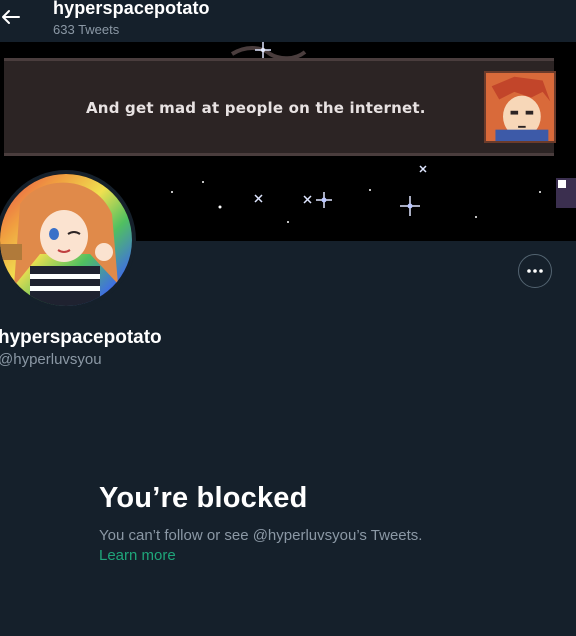 This screenshot has height=636, width=576. I want to click on ellipsis-icon, so click(535, 271).